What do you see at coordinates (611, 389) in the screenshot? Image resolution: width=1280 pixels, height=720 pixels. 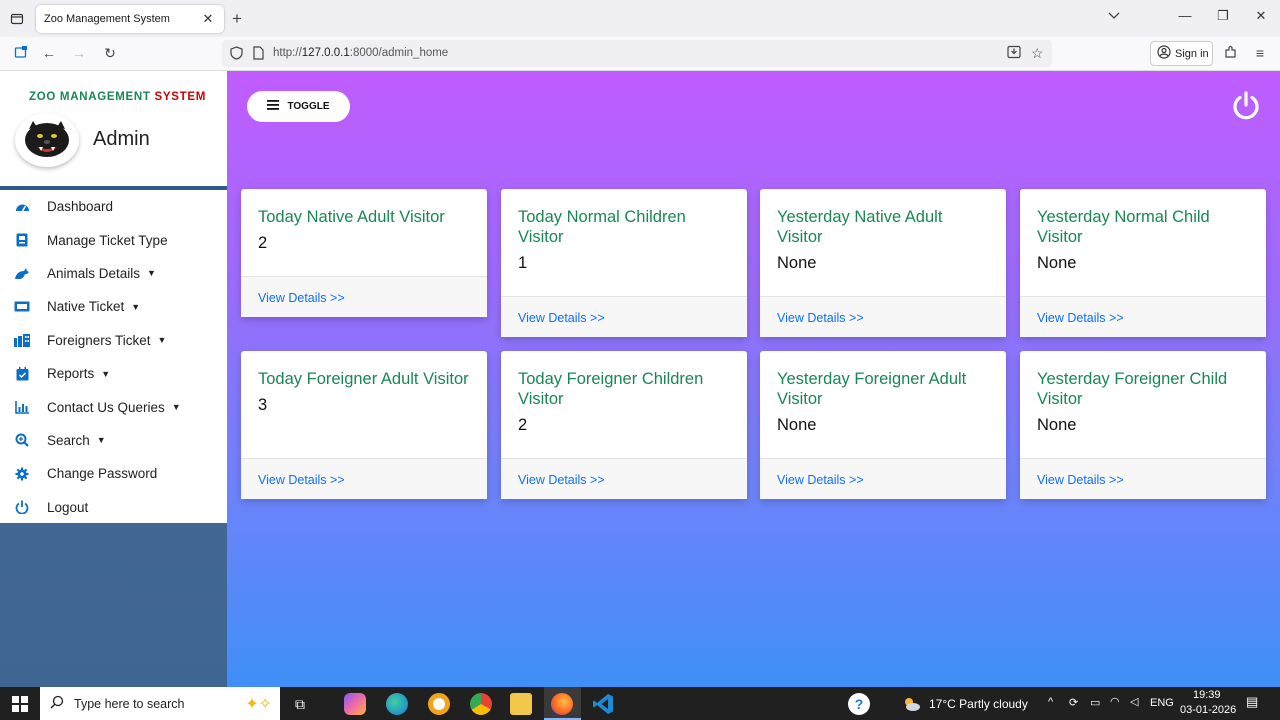 I see `card-title: Today Foreigner Children Visitor` at bounding box center [611, 389].